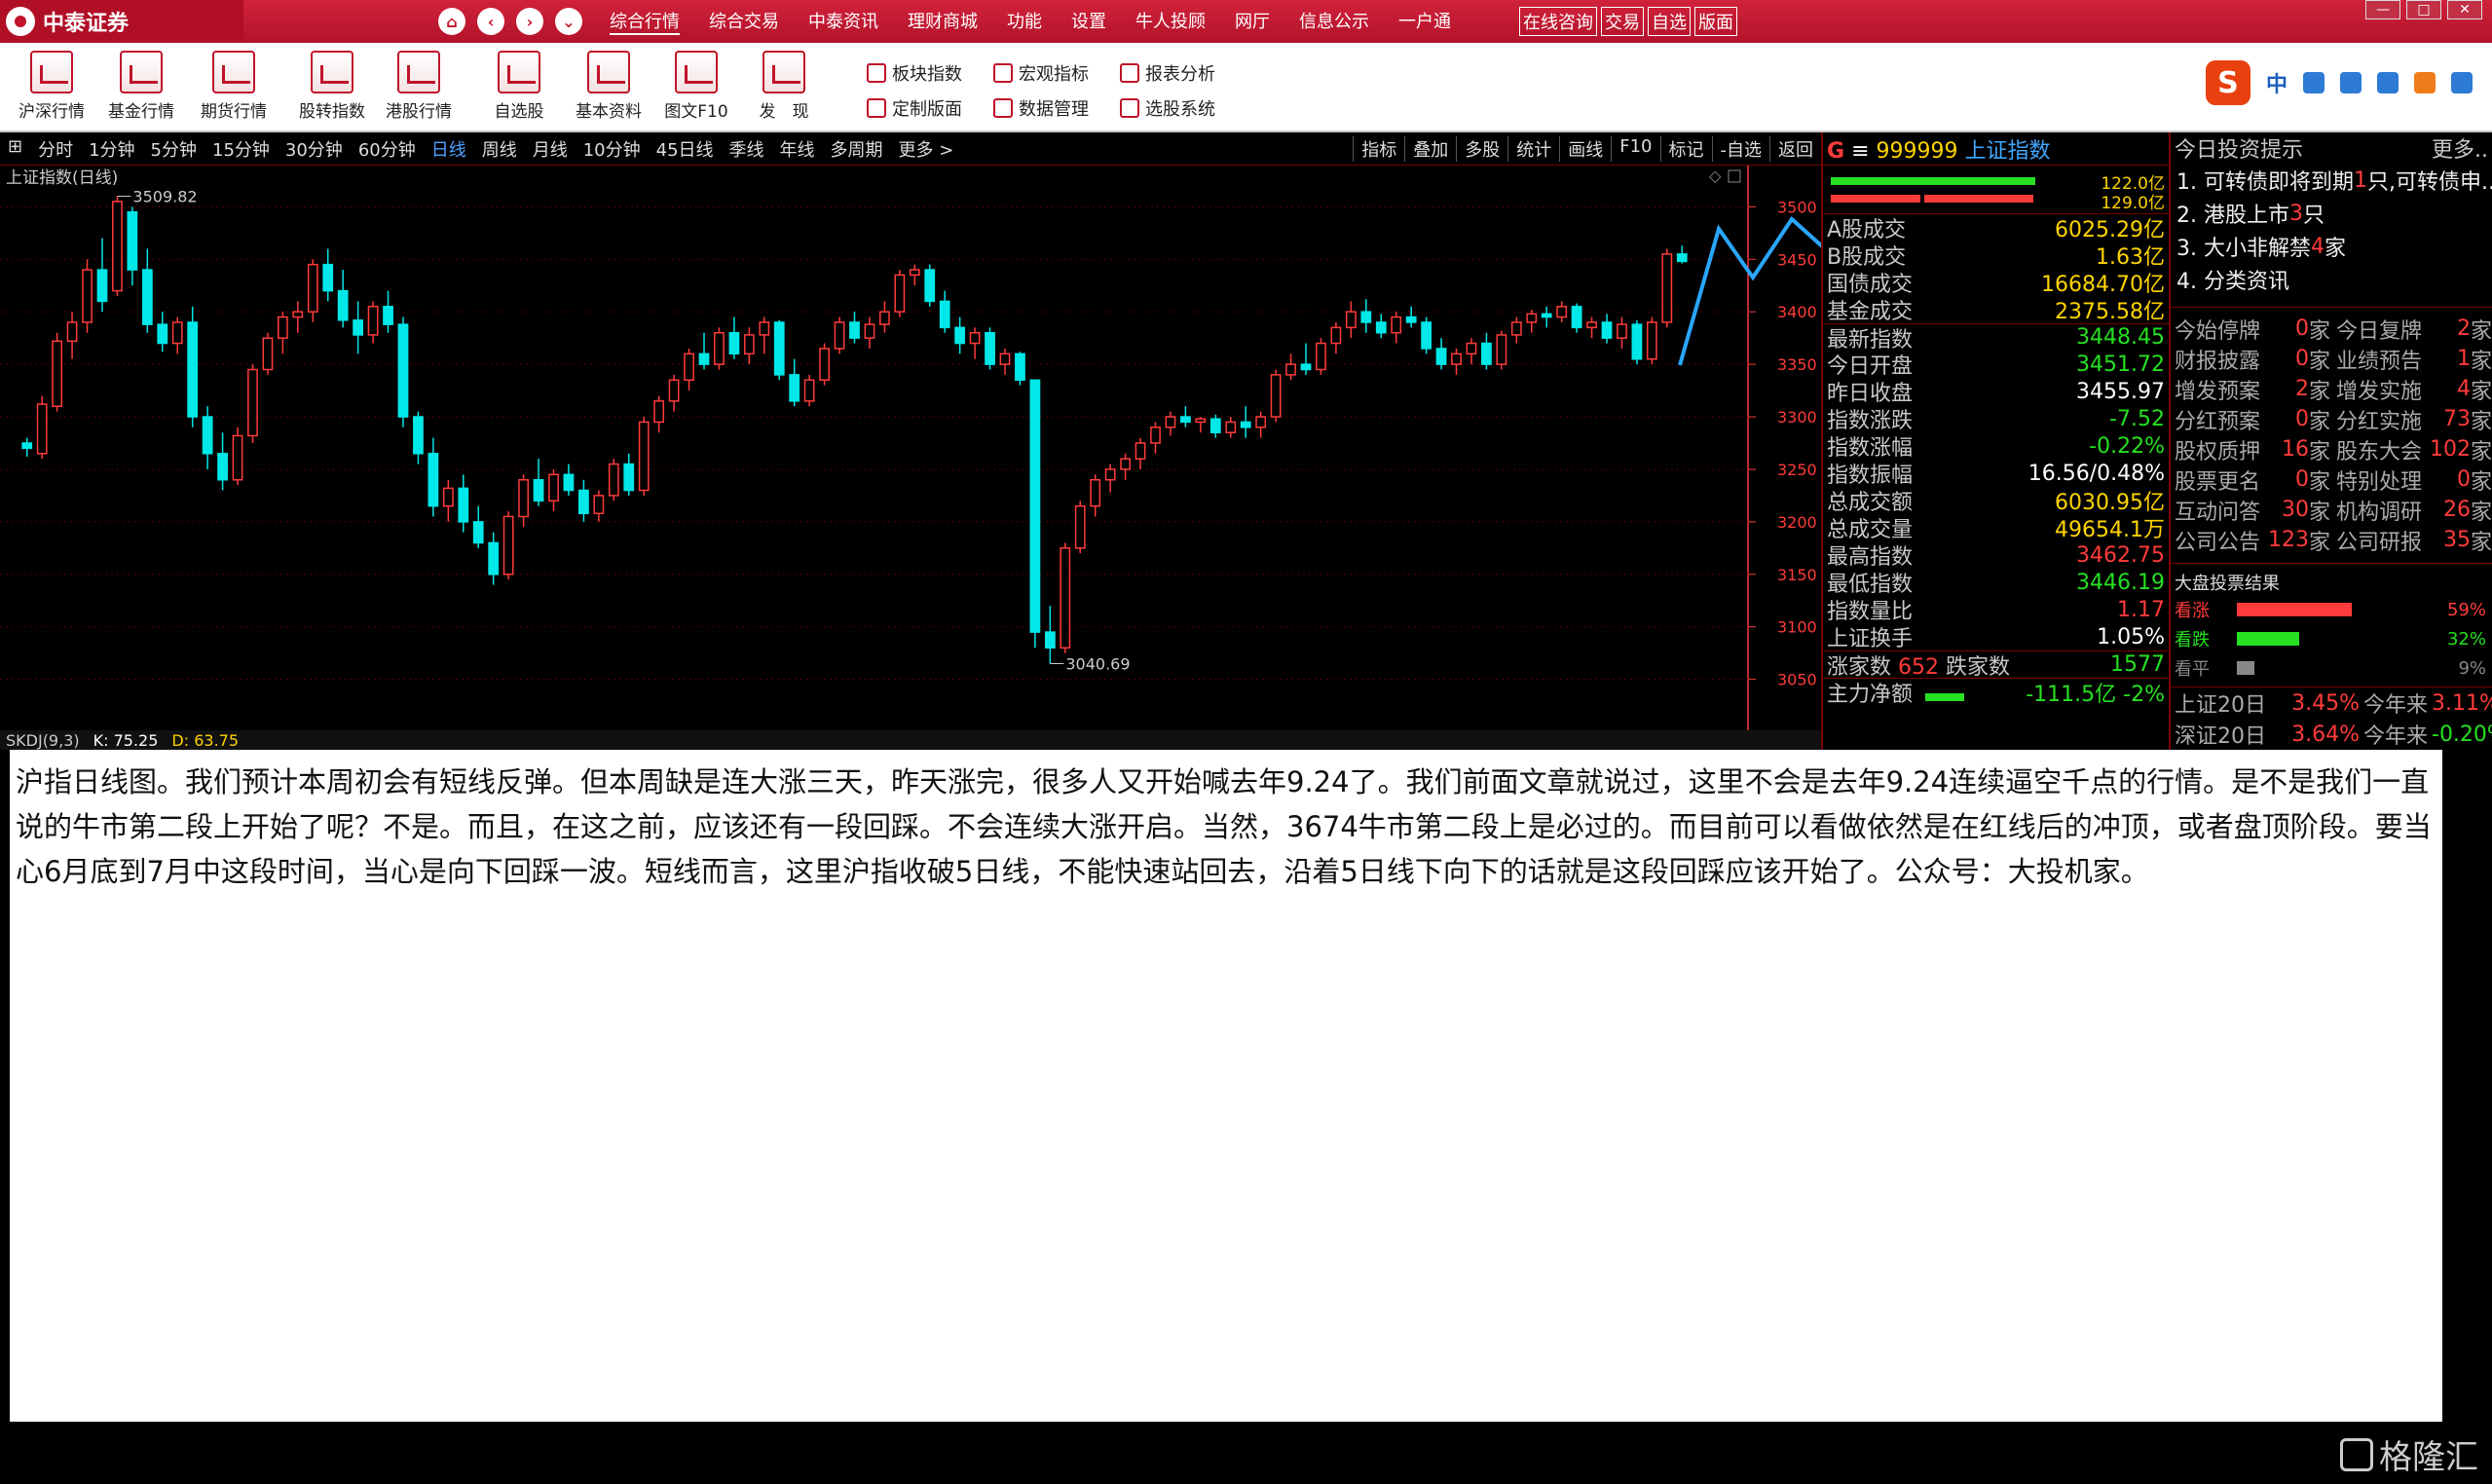 This screenshot has height=1484, width=2492. Describe the element at coordinates (1533, 148) in the screenshot. I see `chart-tool-3: 统计` at that location.